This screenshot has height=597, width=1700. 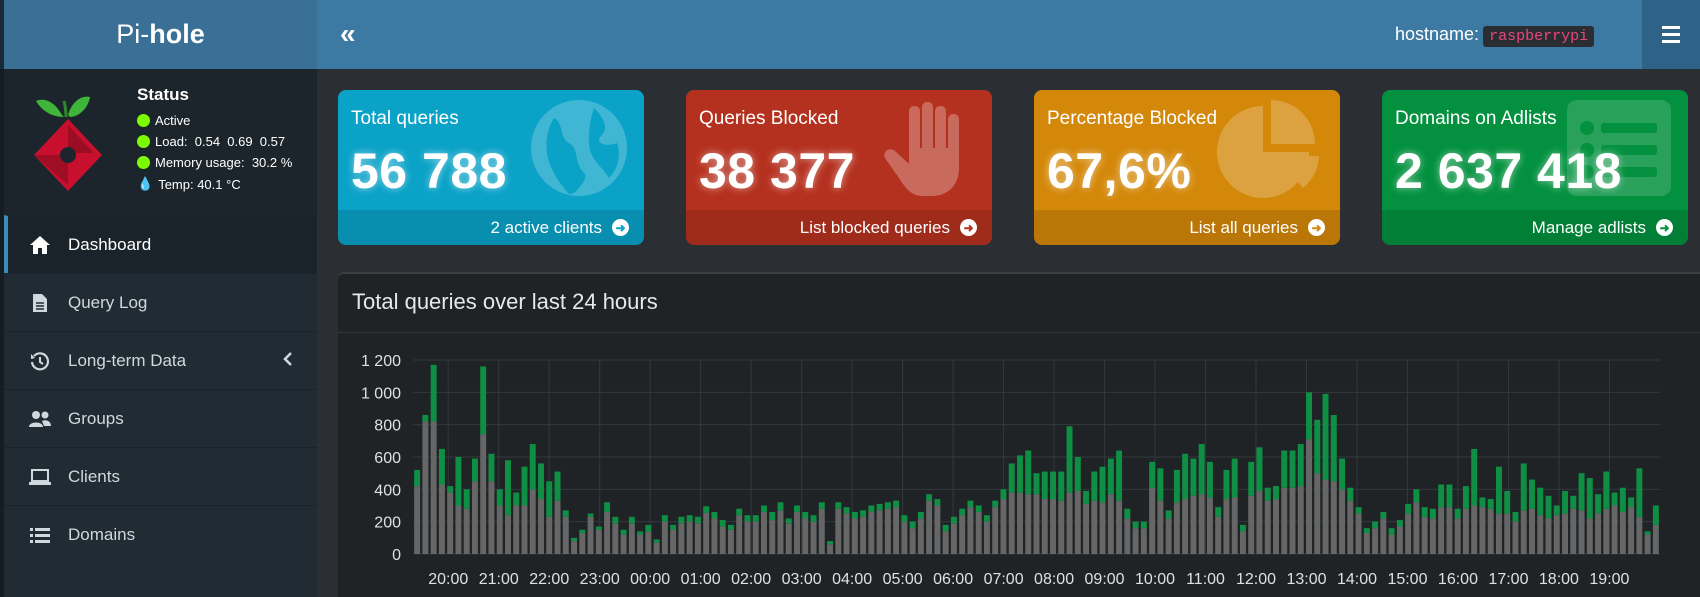 What do you see at coordinates (160, 360) in the screenshot?
I see `nav-item-long-term-data: Long-term Data` at bounding box center [160, 360].